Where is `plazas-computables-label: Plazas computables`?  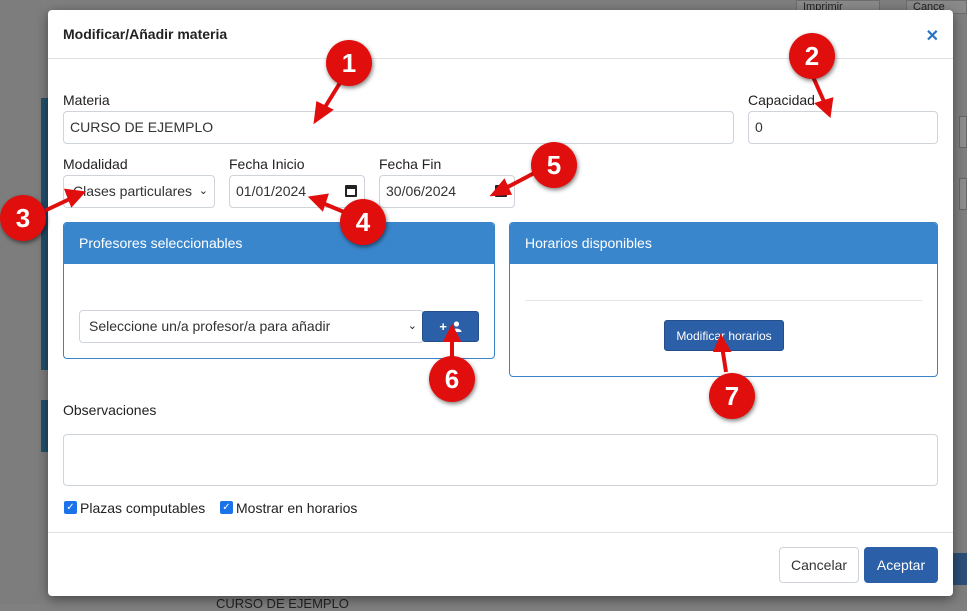
plazas-computables-label: Plazas computables is located at coordinates (143, 508).